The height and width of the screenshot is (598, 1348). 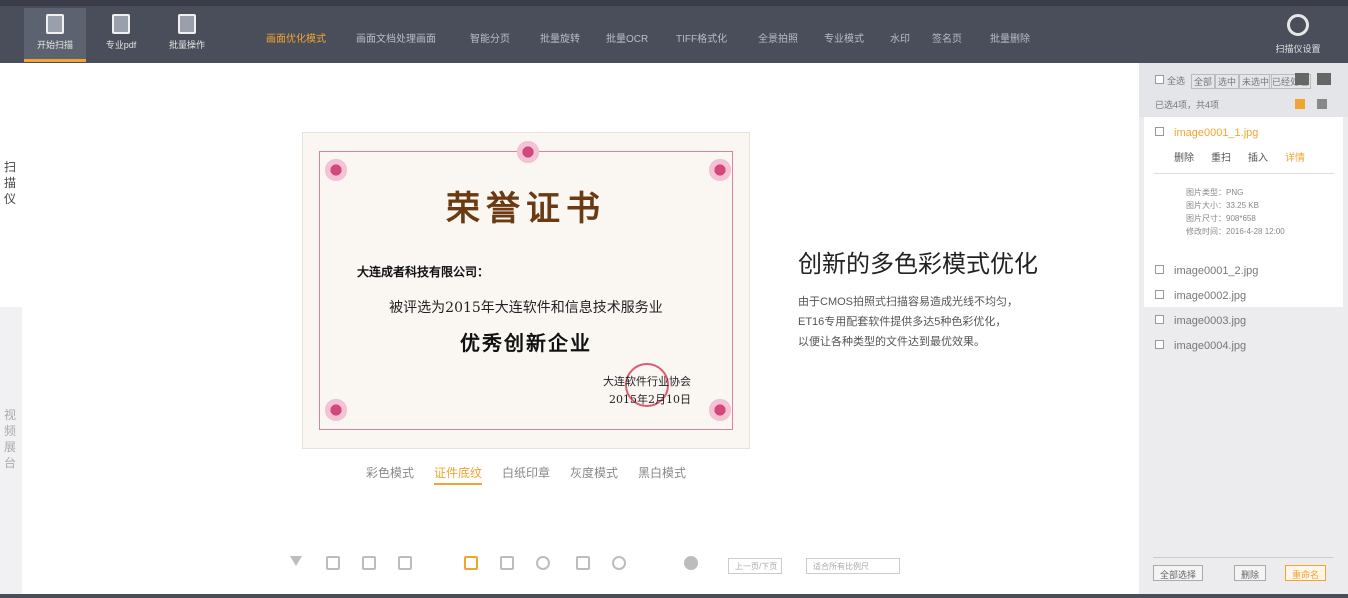 I want to click on nav-item-10: 批量删除, so click(x=1010, y=37).